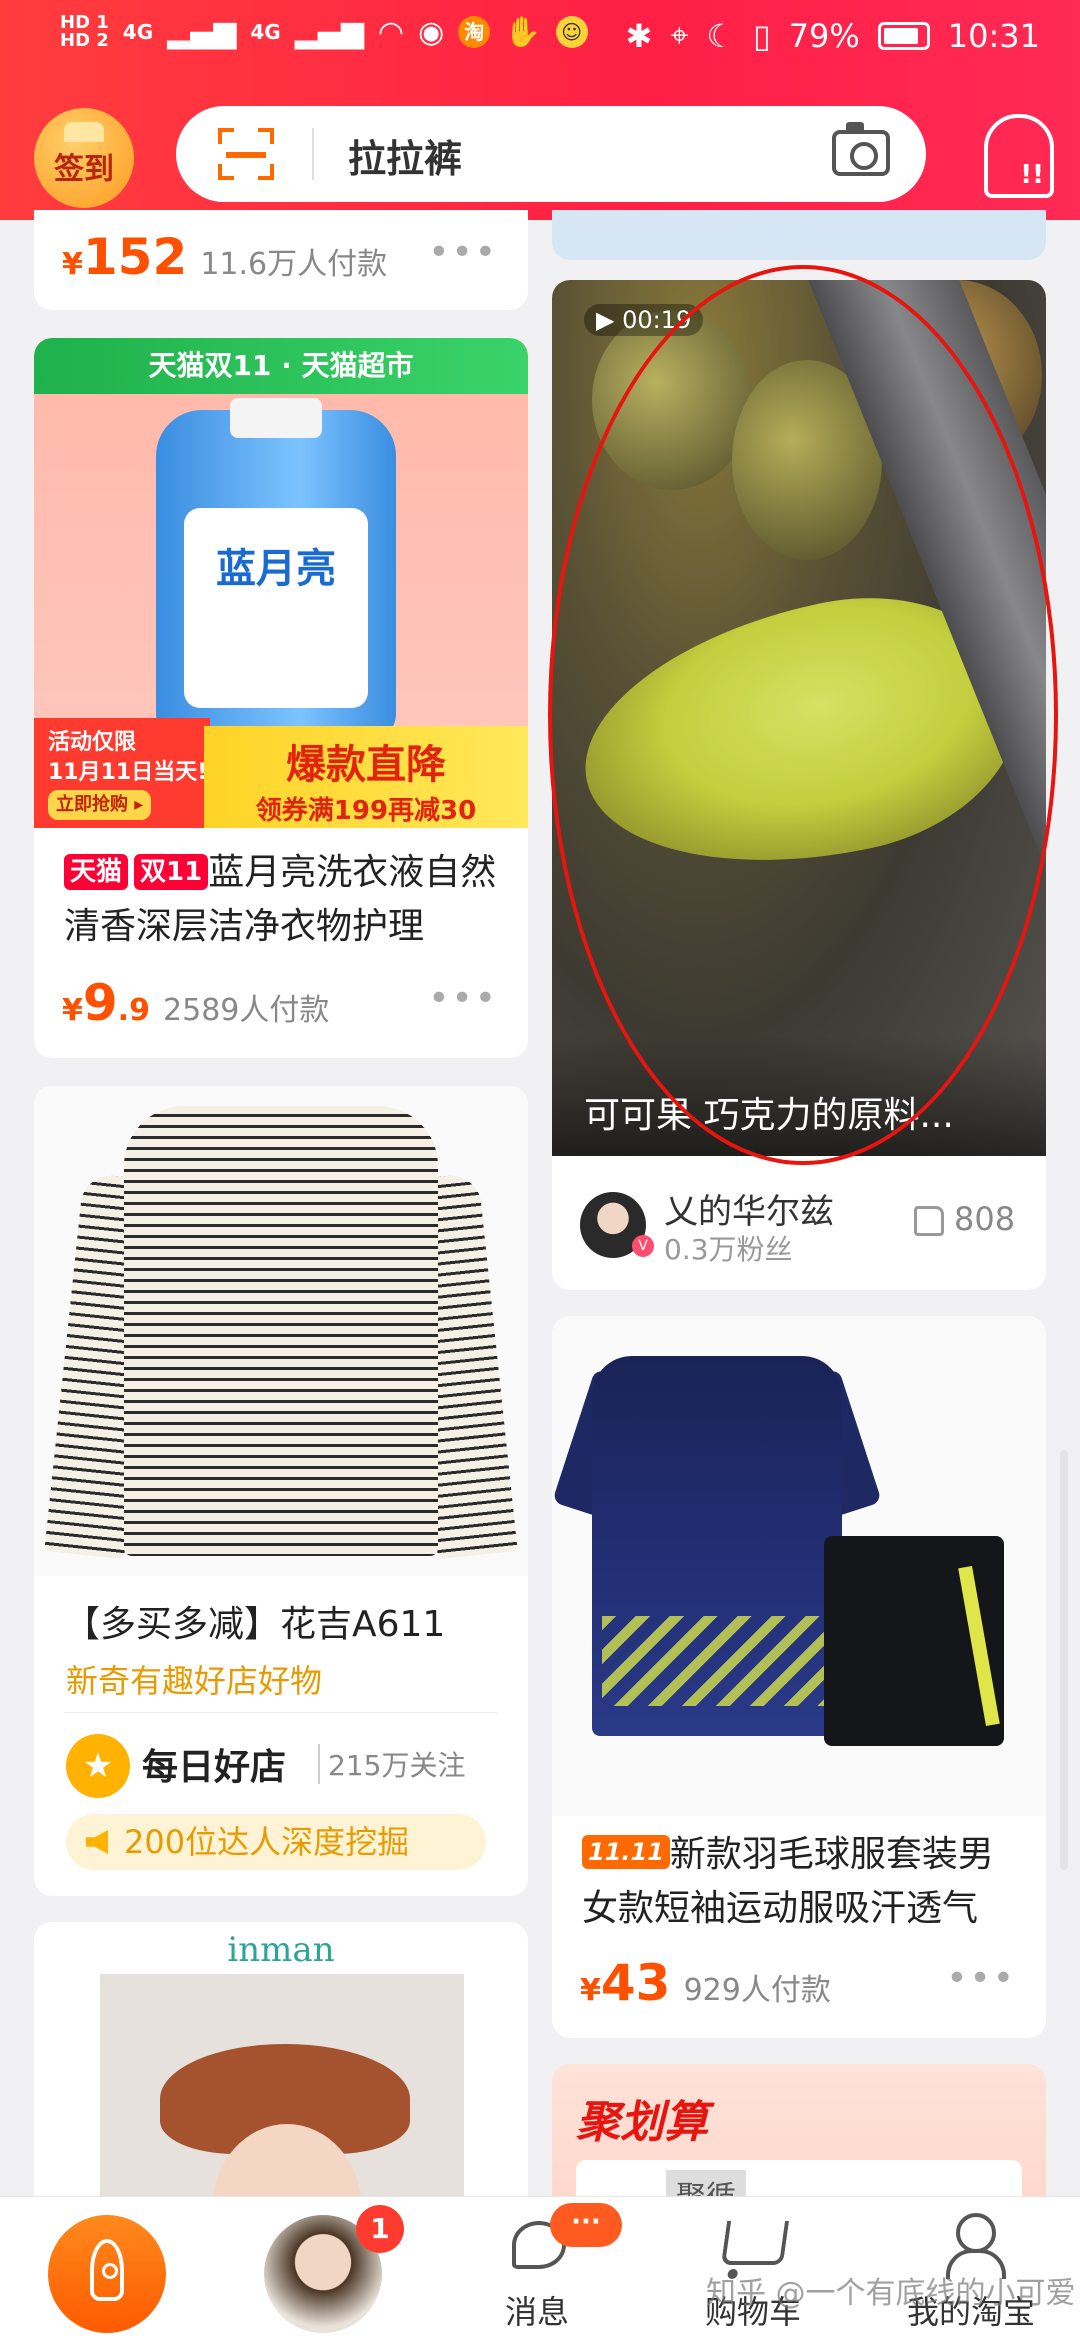 Image resolution: width=1080 pixels, height=2340 pixels. Describe the element at coordinates (276, 418) in the screenshot. I see `bottle-cap` at that location.